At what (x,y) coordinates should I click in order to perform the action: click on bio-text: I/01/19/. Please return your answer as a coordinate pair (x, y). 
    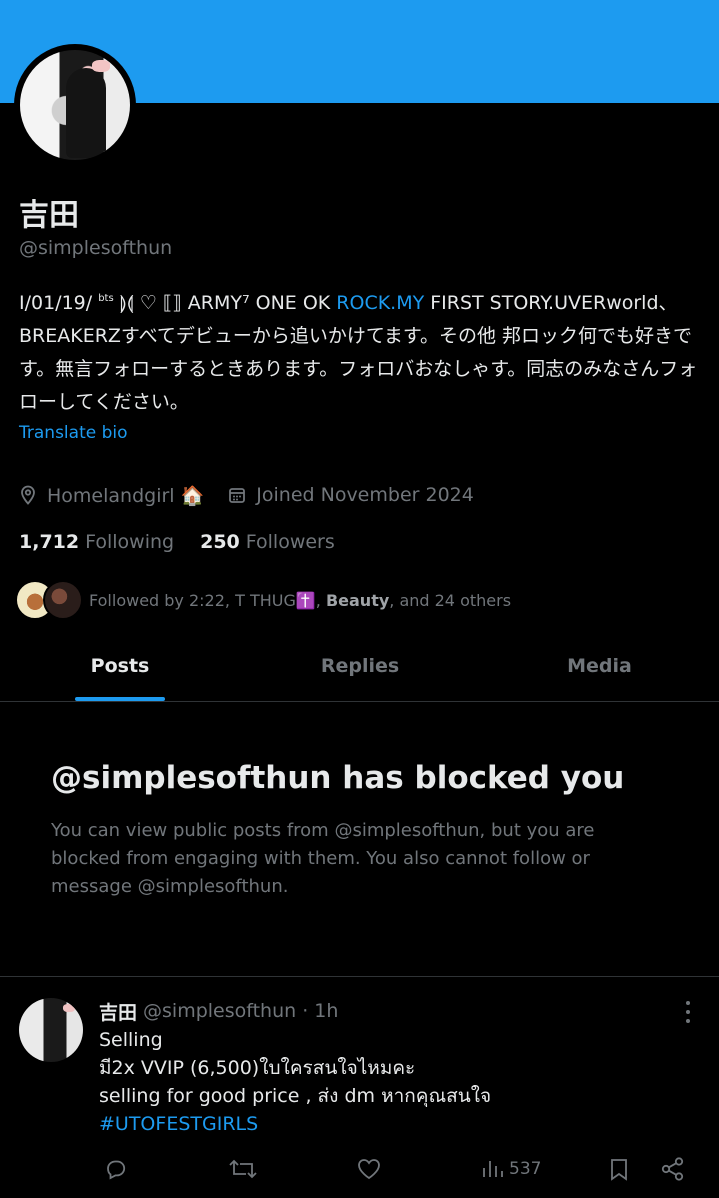
    Looking at the image, I should click on (59, 303).